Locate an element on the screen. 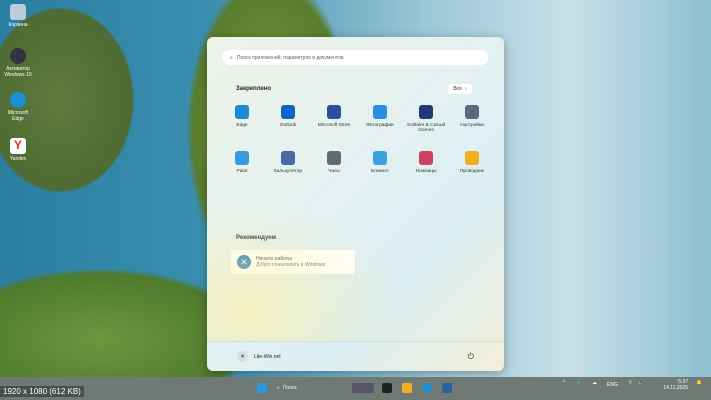 The height and width of the screenshot is (400, 711). avatar: ● is located at coordinates (242, 356).